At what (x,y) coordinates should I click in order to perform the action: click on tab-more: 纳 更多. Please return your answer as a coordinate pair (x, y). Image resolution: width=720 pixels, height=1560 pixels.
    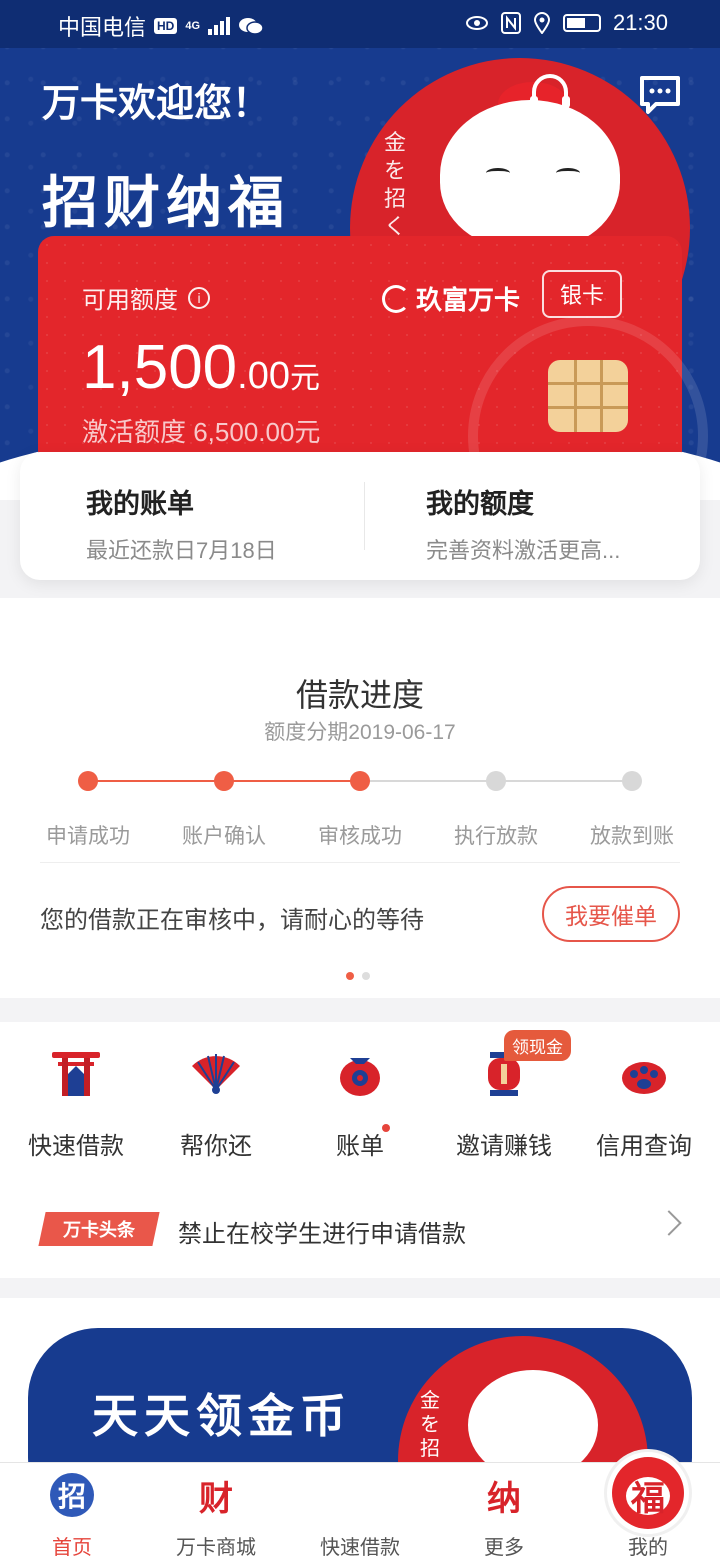
    Looking at the image, I should click on (504, 1516).